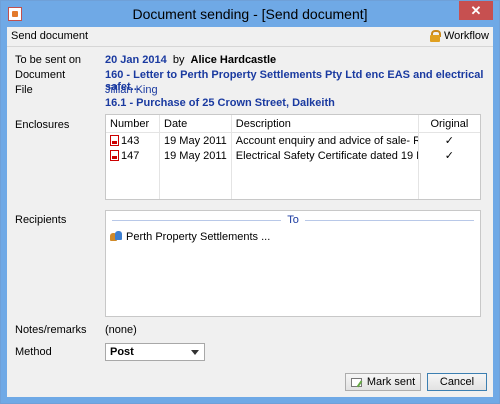  Describe the element at coordinates (131, 90) in the screenshot. I see `file-owner-link: Jillian King` at that location.